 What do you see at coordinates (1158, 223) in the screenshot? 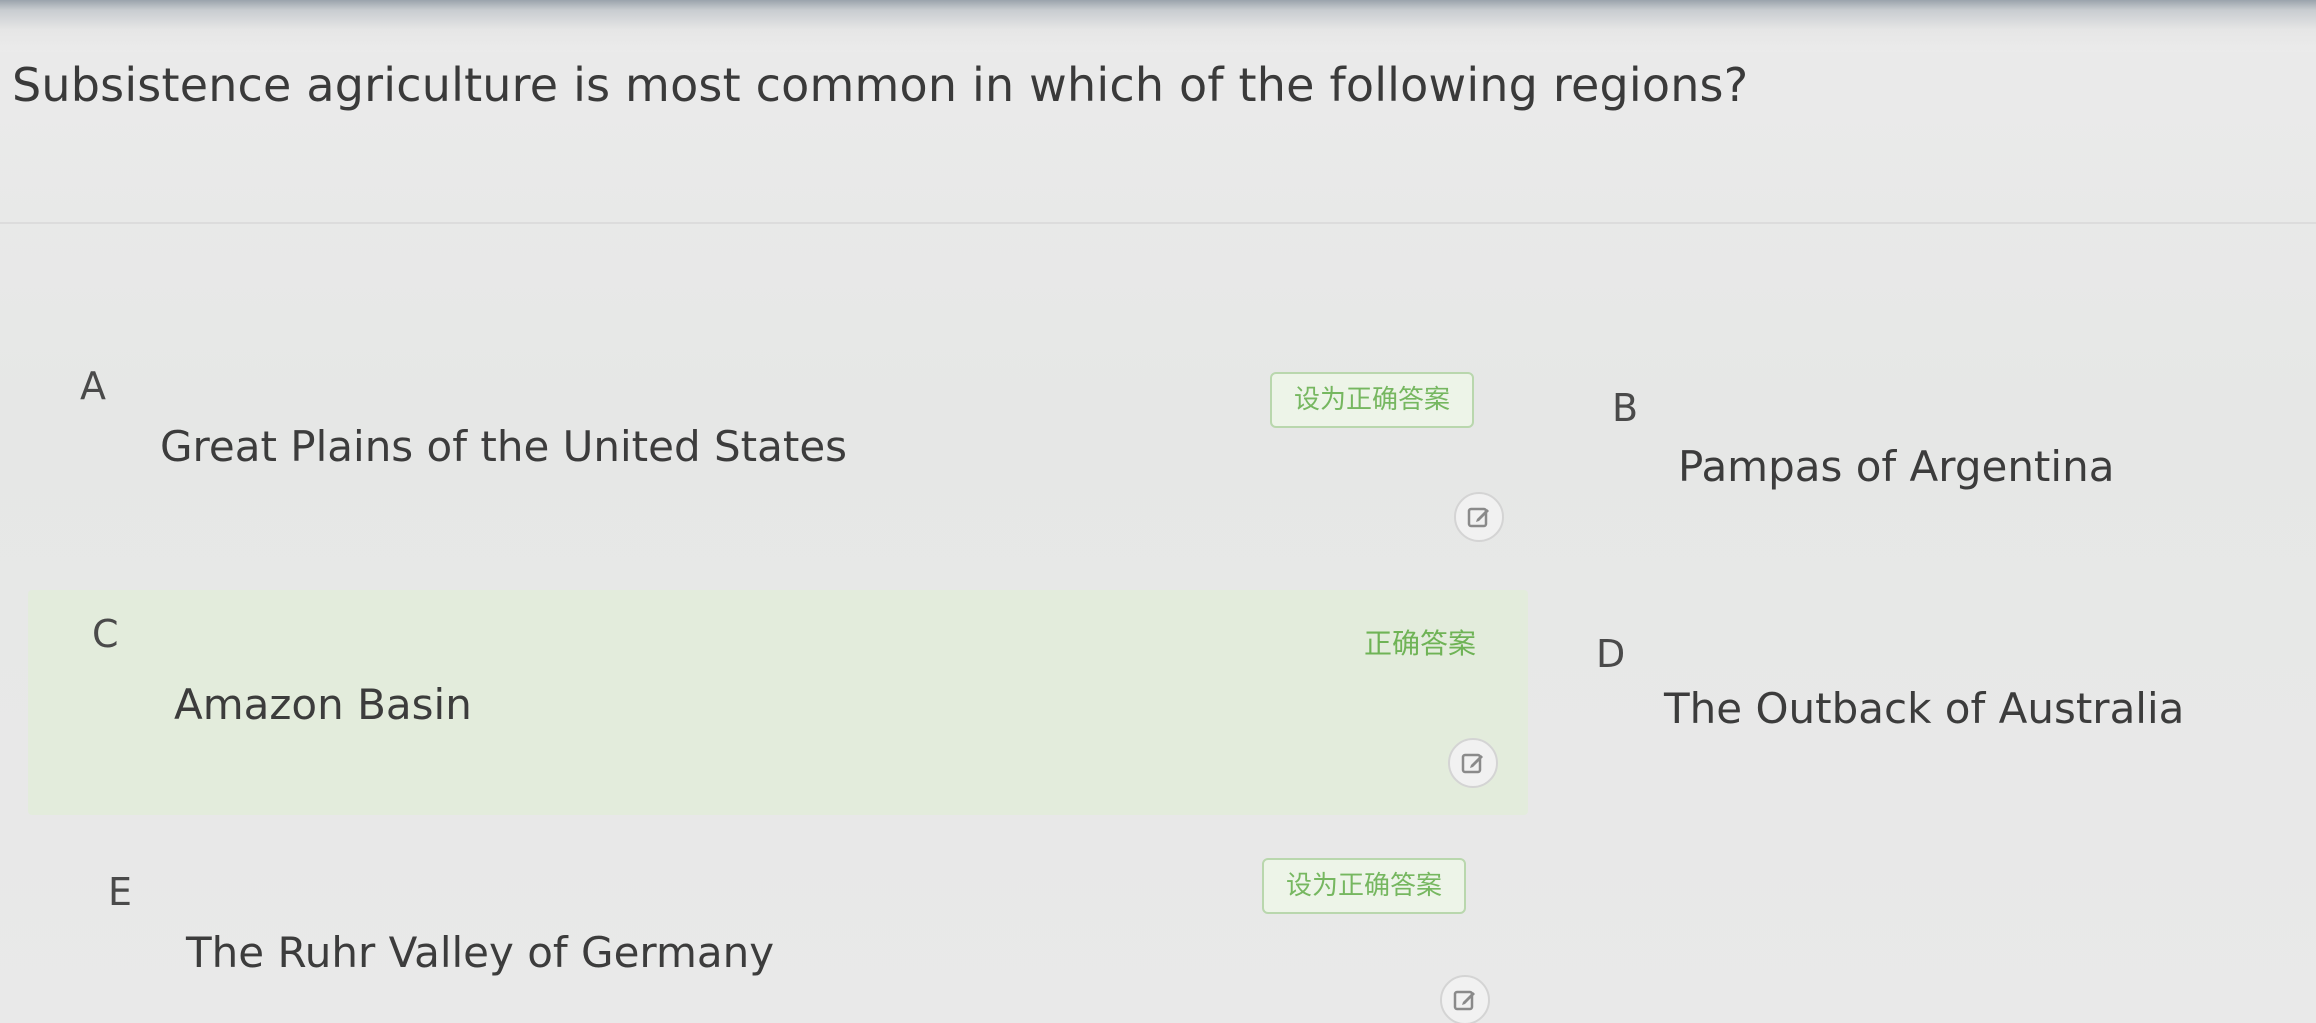
I see `question-divider` at bounding box center [1158, 223].